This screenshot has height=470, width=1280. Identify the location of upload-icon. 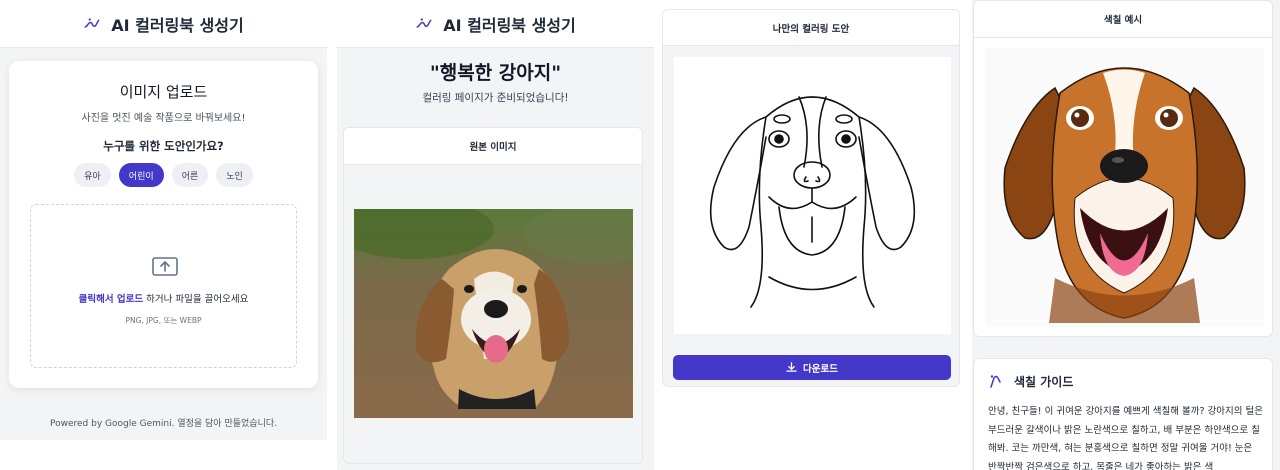
(165, 266).